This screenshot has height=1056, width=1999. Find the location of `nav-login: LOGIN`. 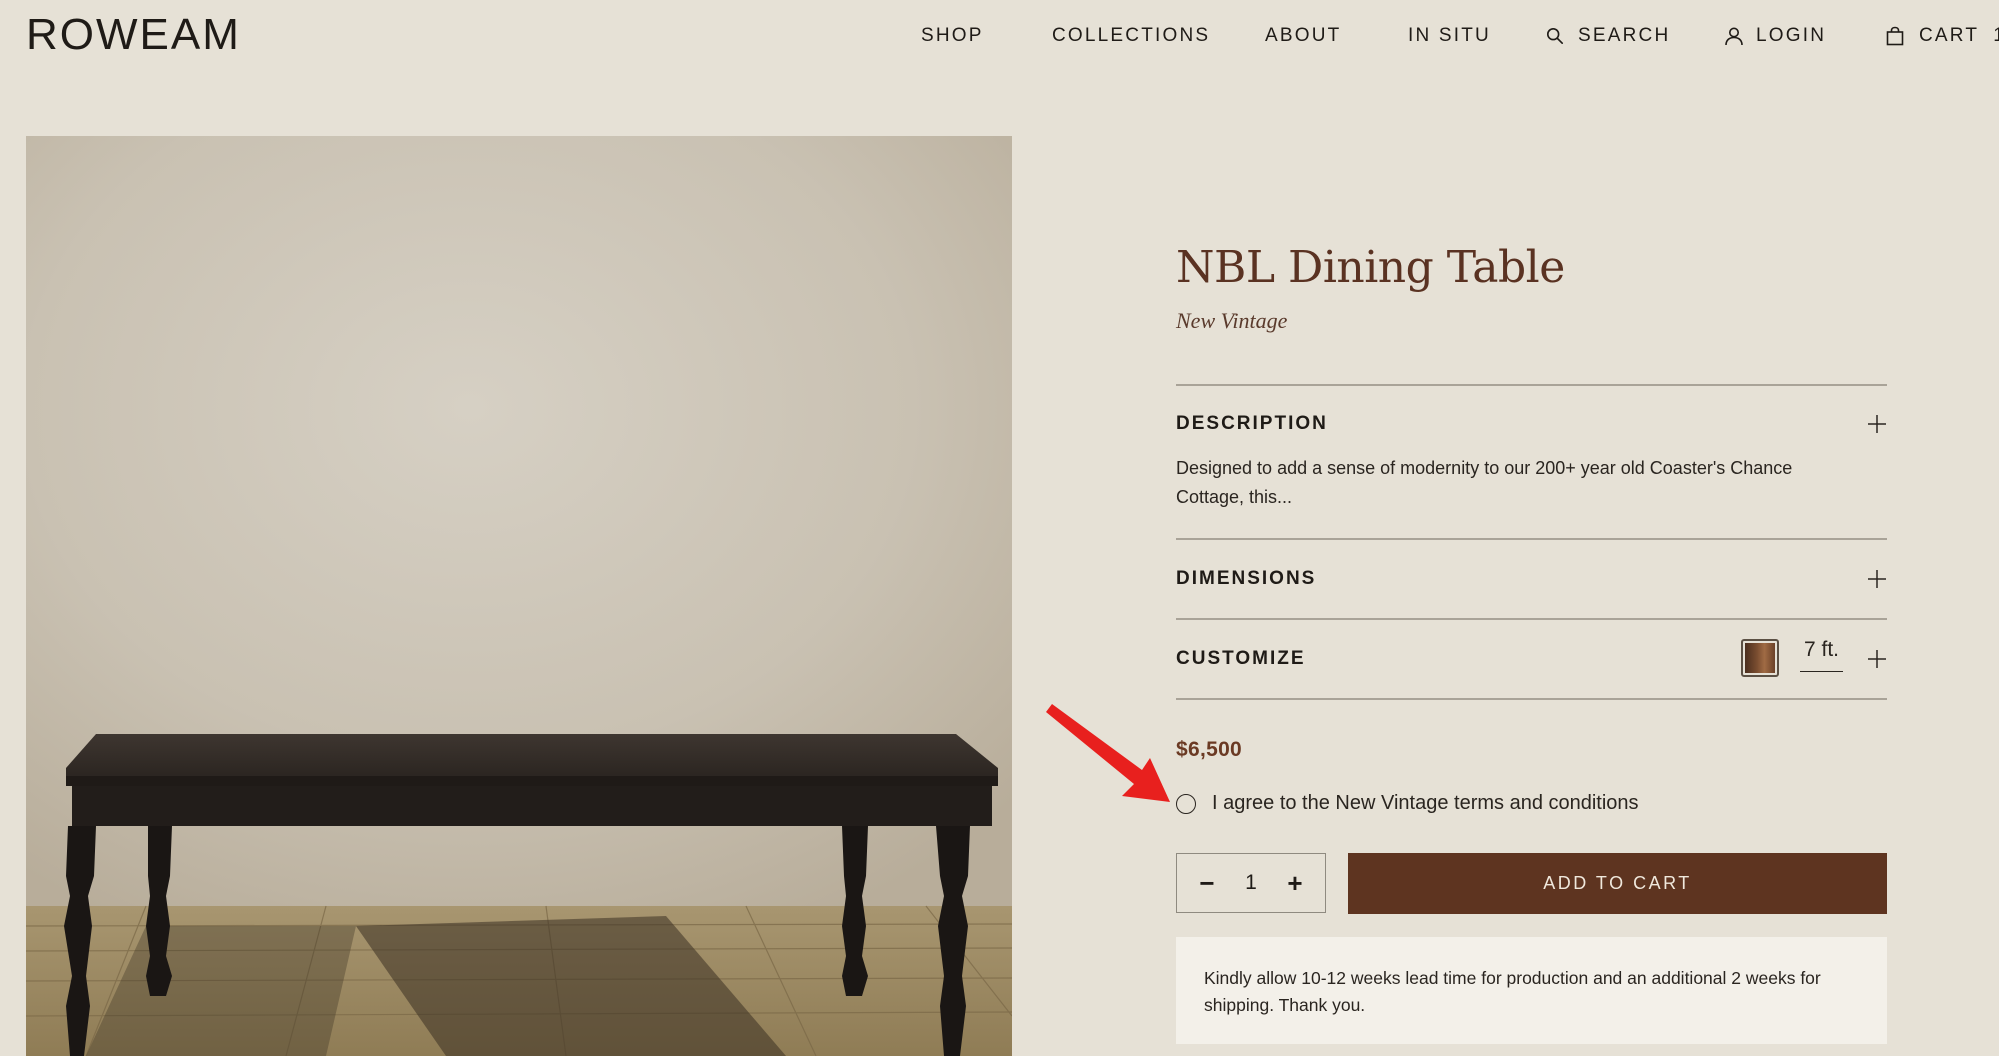

nav-login: LOGIN is located at coordinates (1775, 36).